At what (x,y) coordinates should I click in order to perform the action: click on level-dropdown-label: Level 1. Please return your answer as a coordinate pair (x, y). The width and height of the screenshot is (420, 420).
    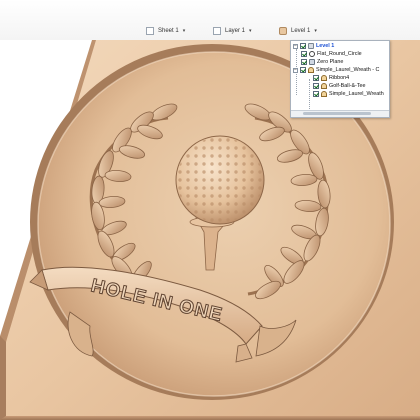
    Looking at the image, I should click on (301, 31).